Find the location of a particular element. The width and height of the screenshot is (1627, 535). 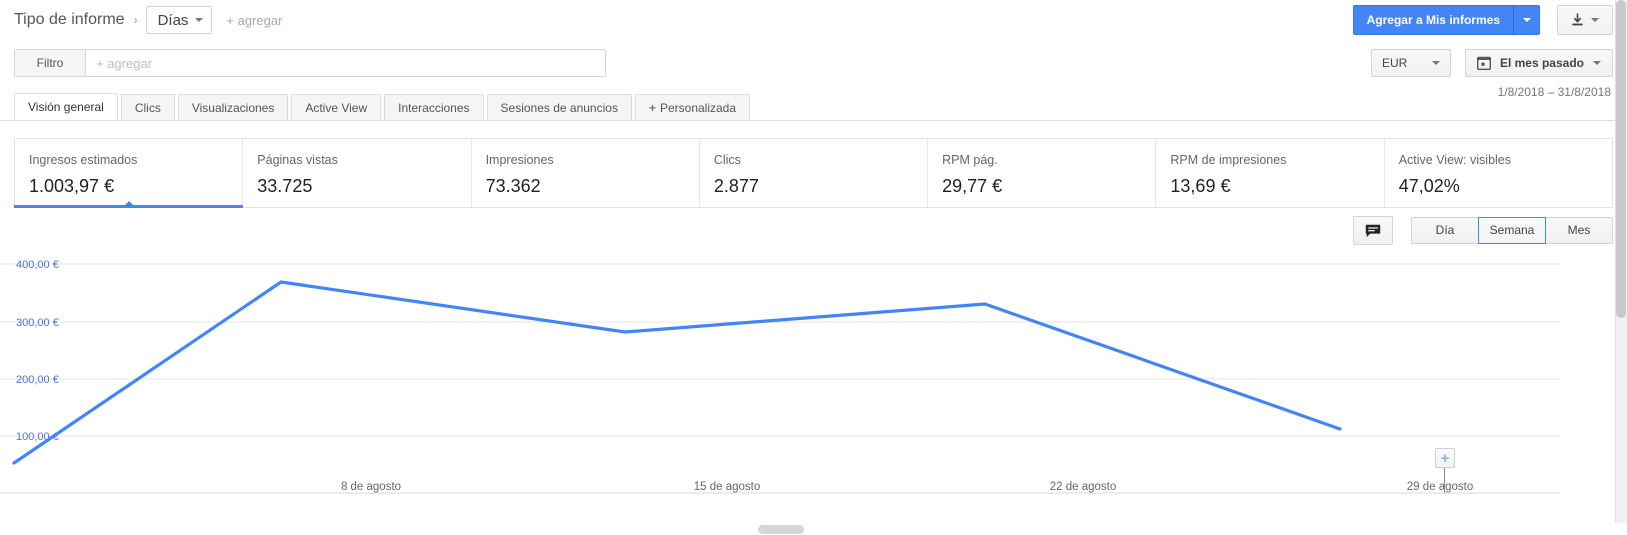

filter-input is located at coordinates (346, 63).